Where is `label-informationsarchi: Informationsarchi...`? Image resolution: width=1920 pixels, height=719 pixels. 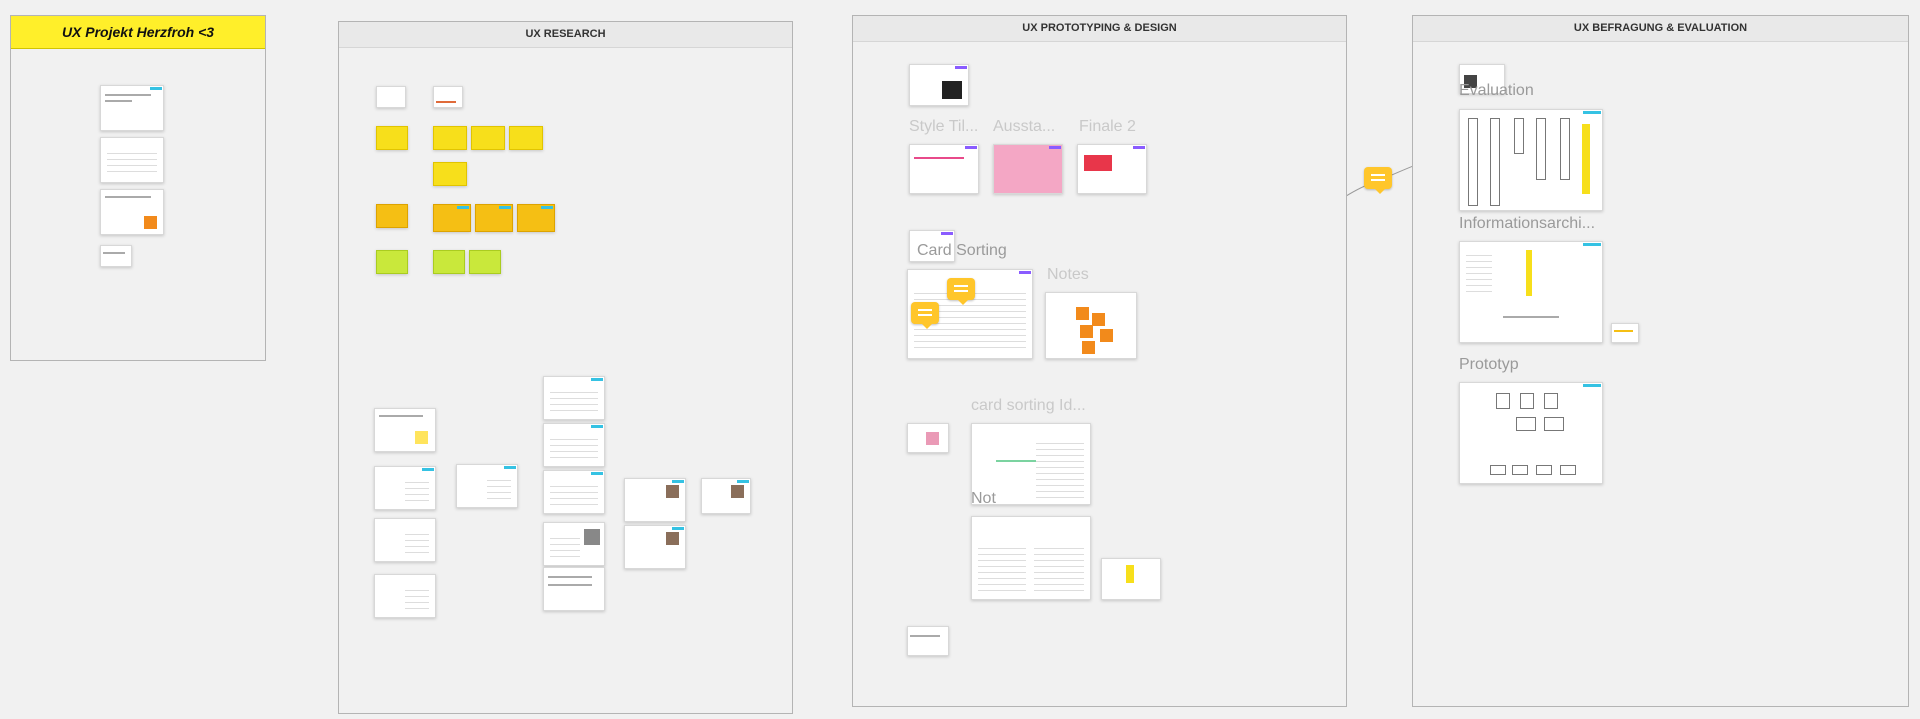
label-informationsarchi: Informationsarchi... is located at coordinates (1527, 223).